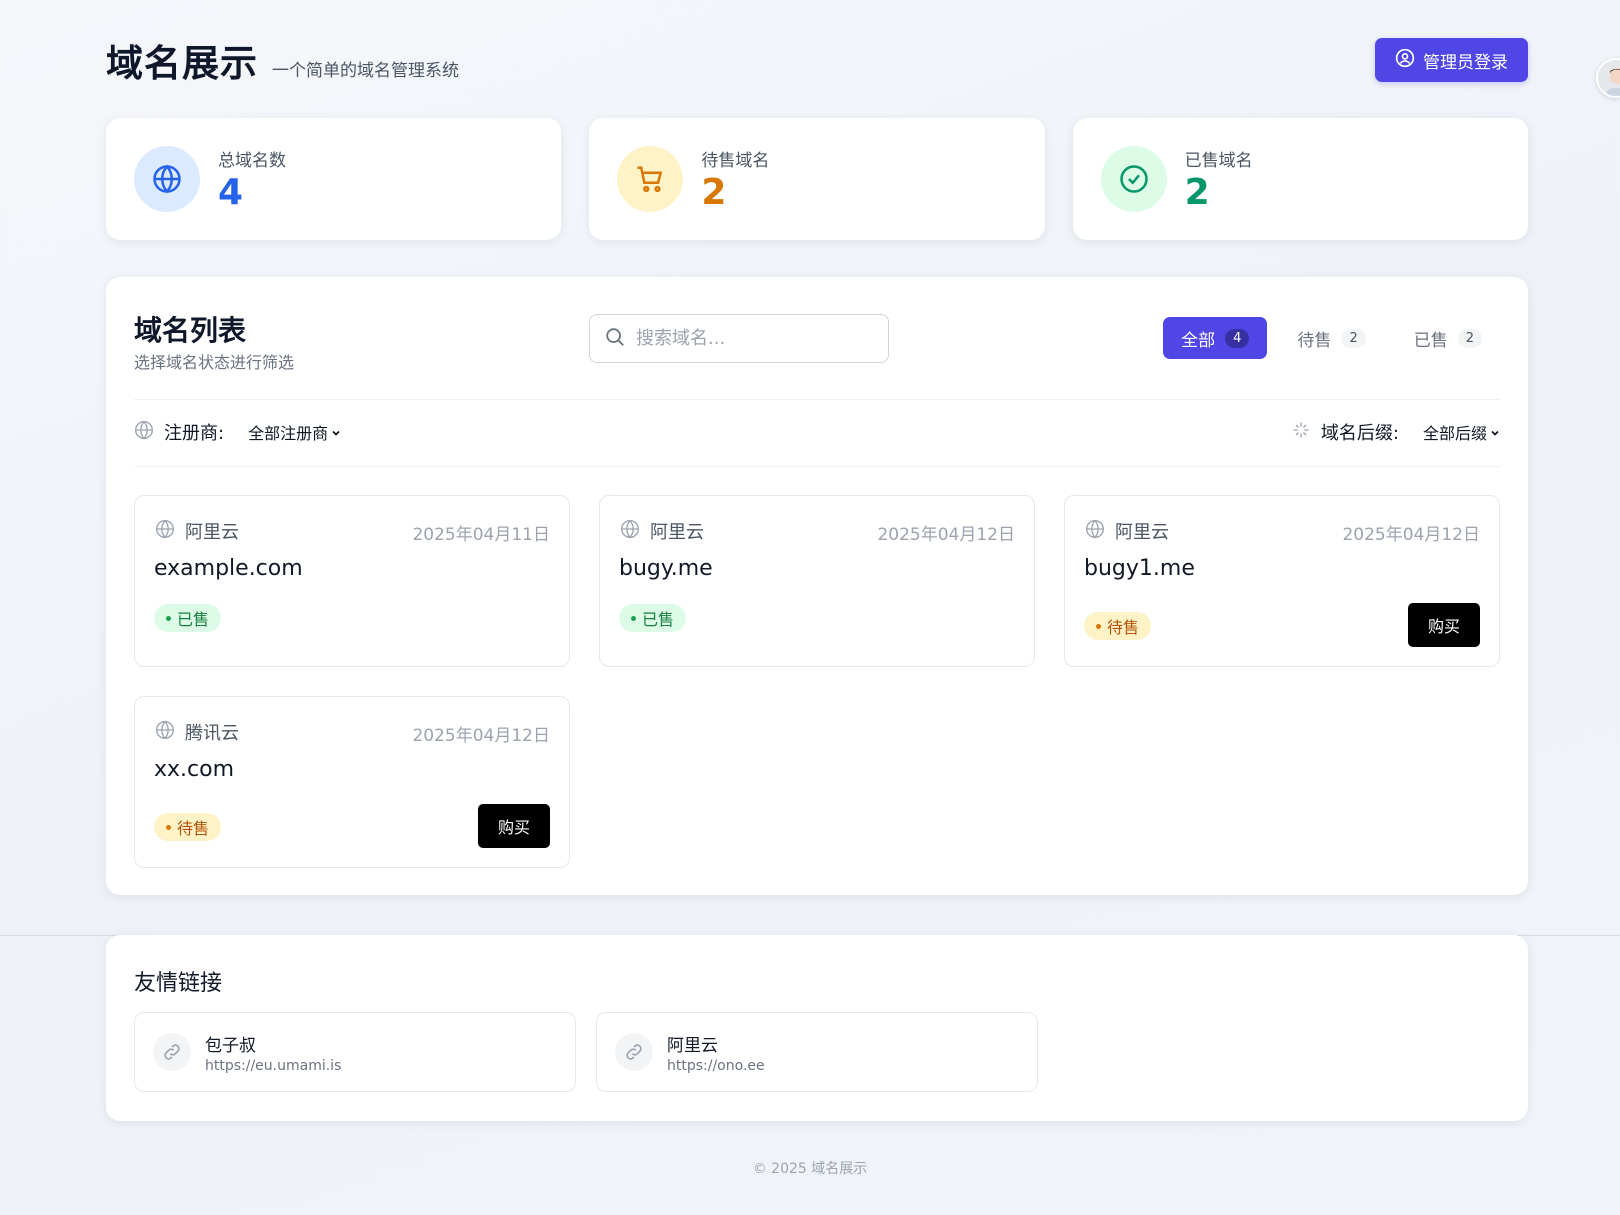 This screenshot has height=1215, width=1620. I want to click on footer: © 2025 域名展示, so click(810, 1169).